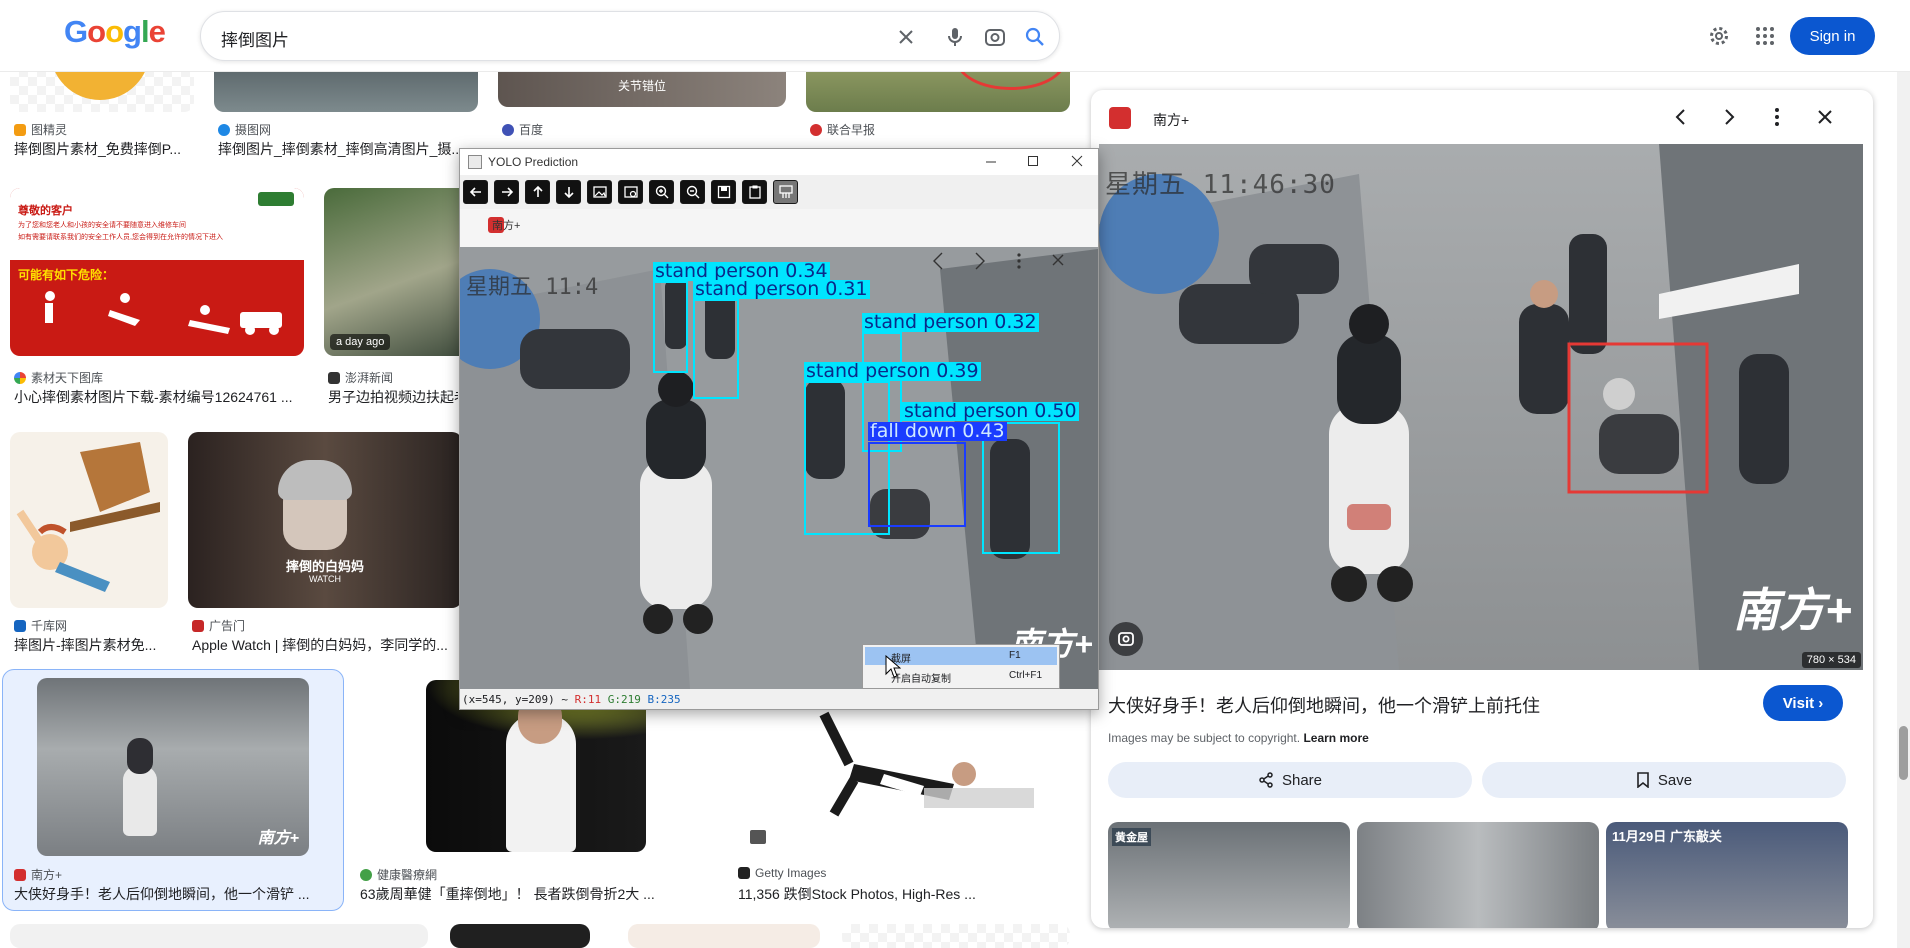 The height and width of the screenshot is (948, 1910). Describe the element at coordinates (115, 32) in the screenshot. I see `google-logo: Google` at that location.